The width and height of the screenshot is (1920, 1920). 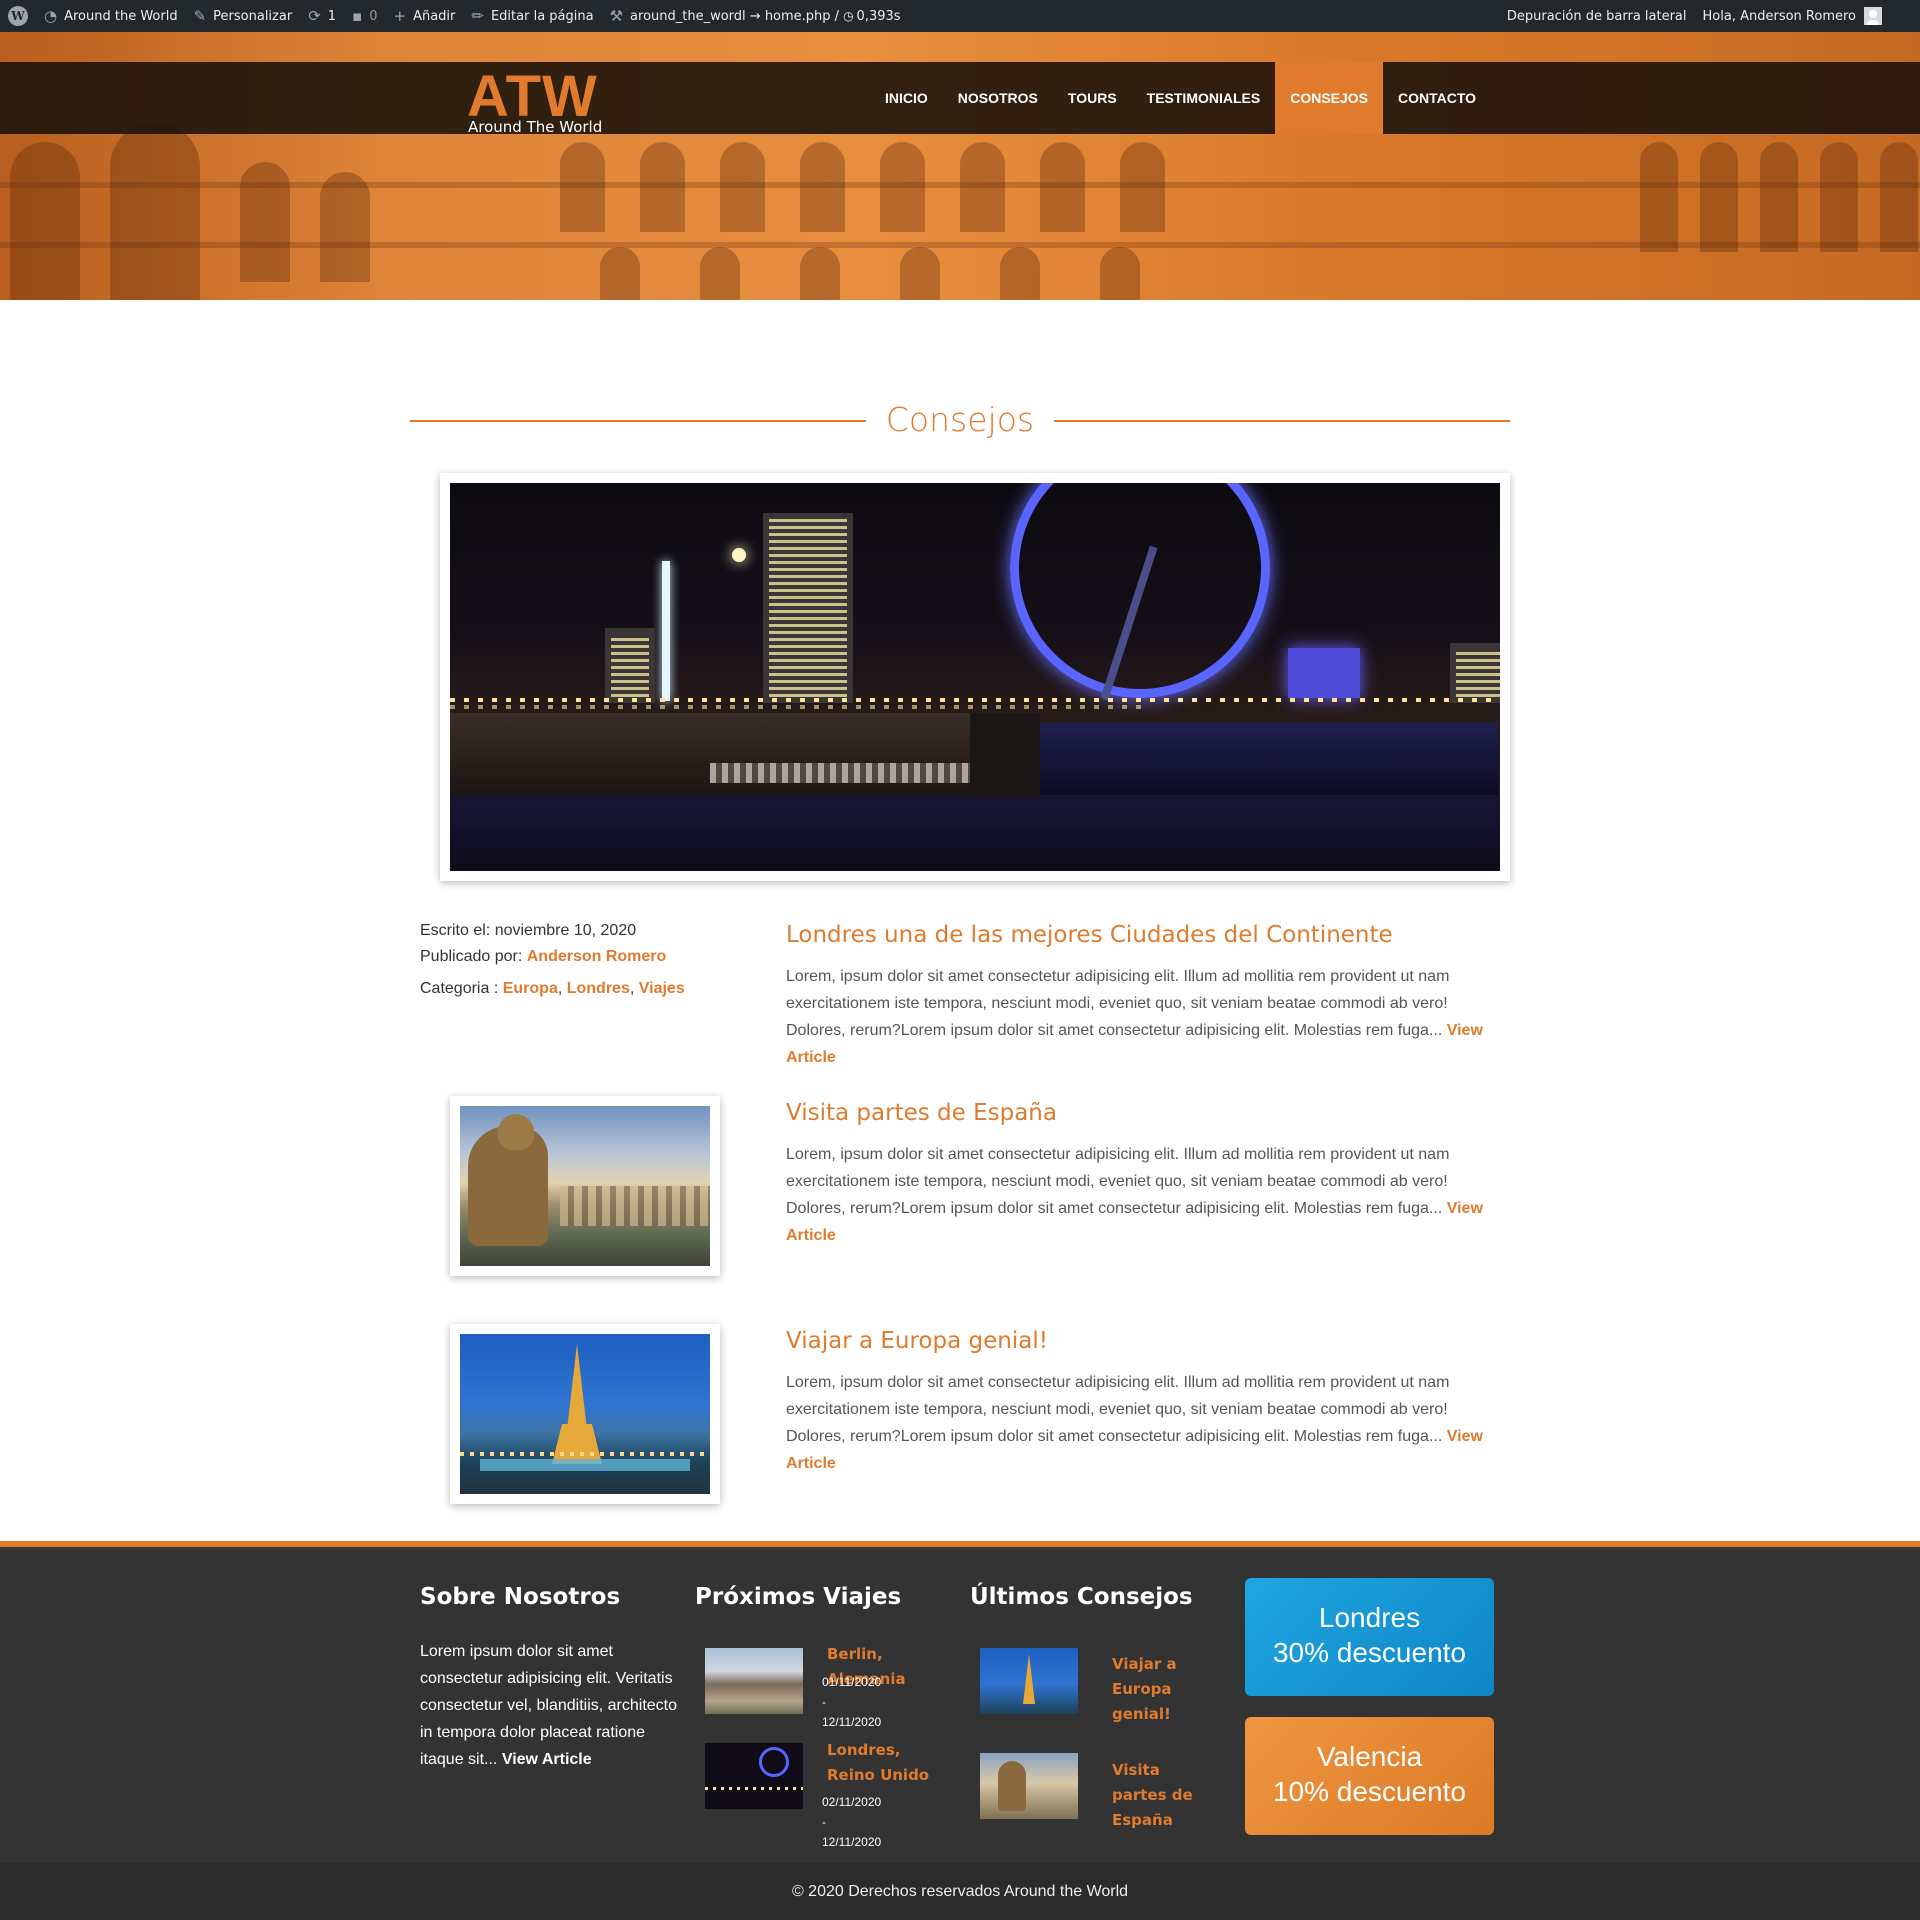 I want to click on category-link-viajes: Viajes, so click(x=662, y=988).